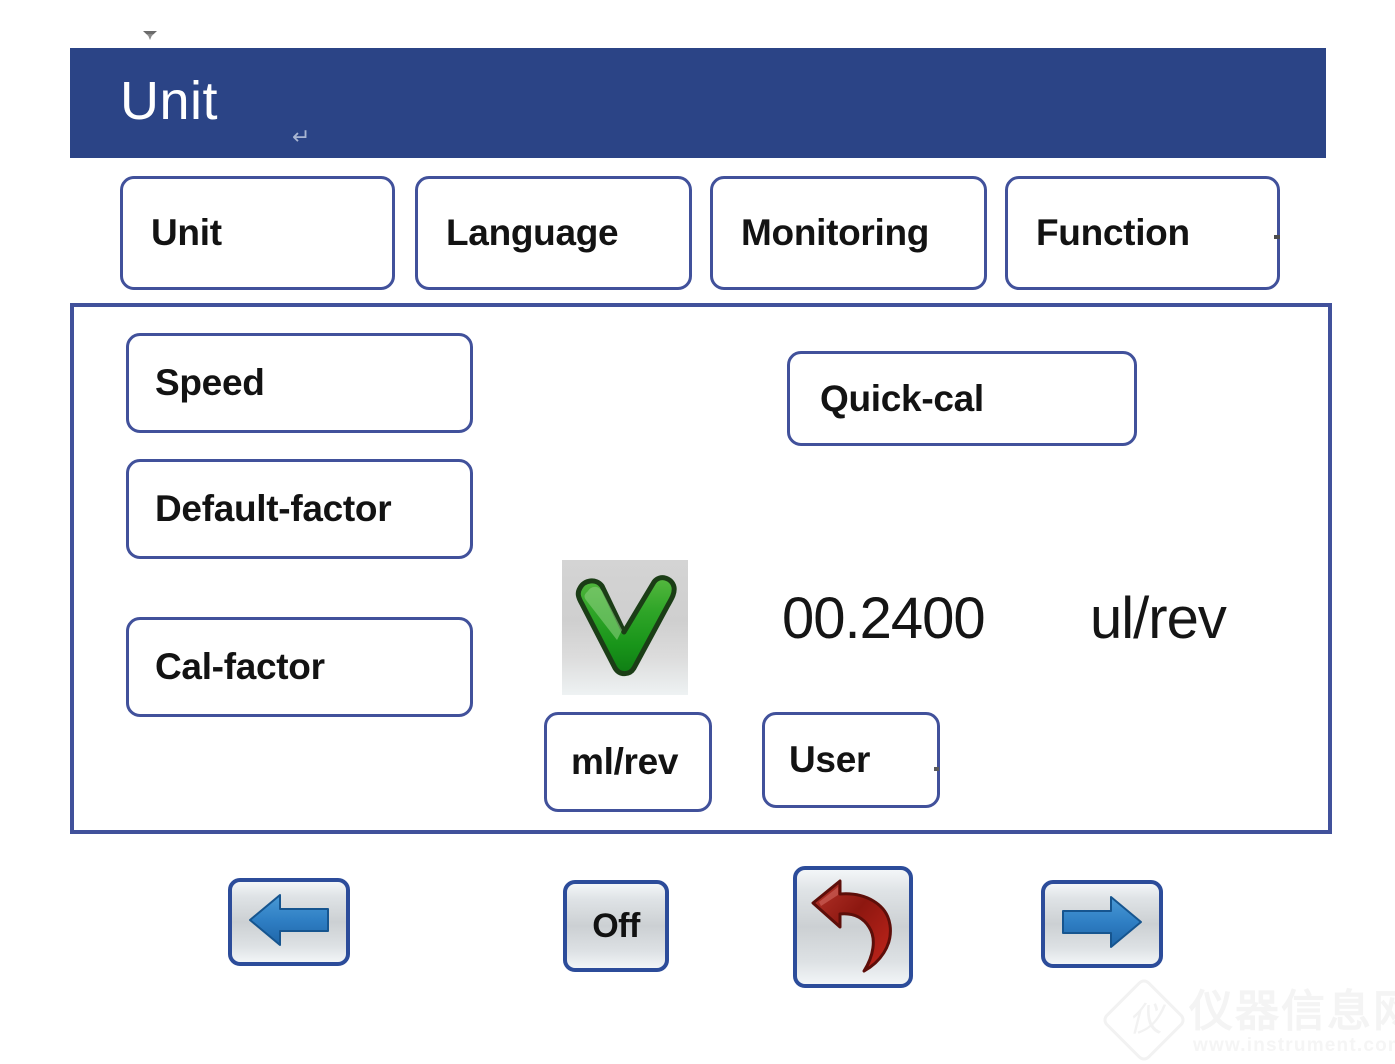 The image size is (1395, 1064). I want to click on arrow-left-icon, so click(289, 922).